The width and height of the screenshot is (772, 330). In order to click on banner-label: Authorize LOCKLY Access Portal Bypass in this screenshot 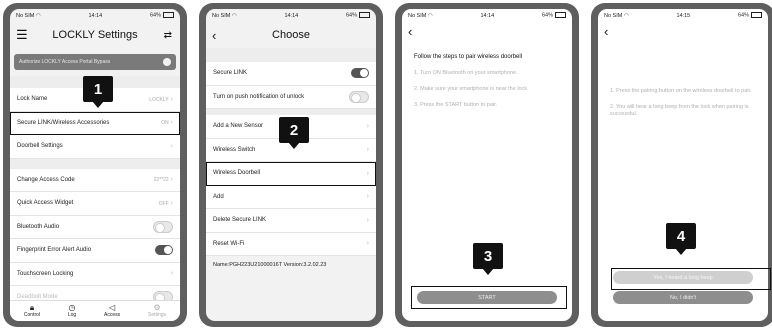, I will do `click(65, 62)`.